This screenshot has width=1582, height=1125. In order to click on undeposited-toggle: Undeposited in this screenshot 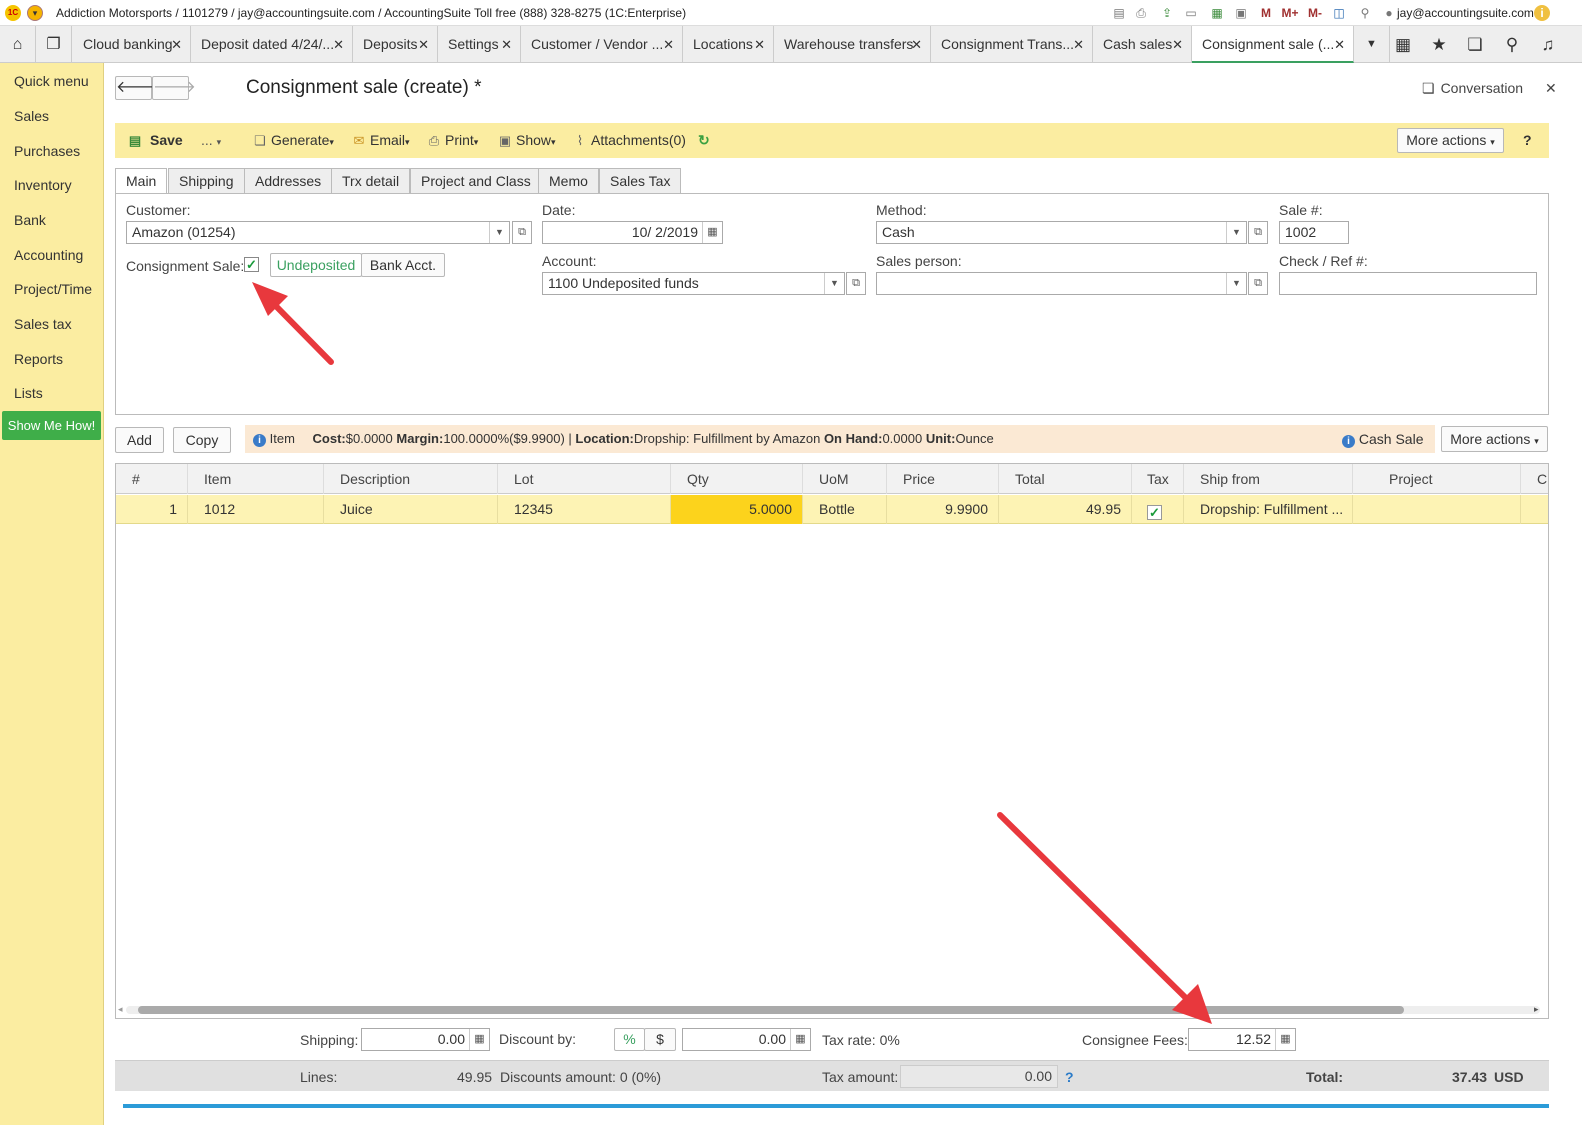, I will do `click(316, 265)`.